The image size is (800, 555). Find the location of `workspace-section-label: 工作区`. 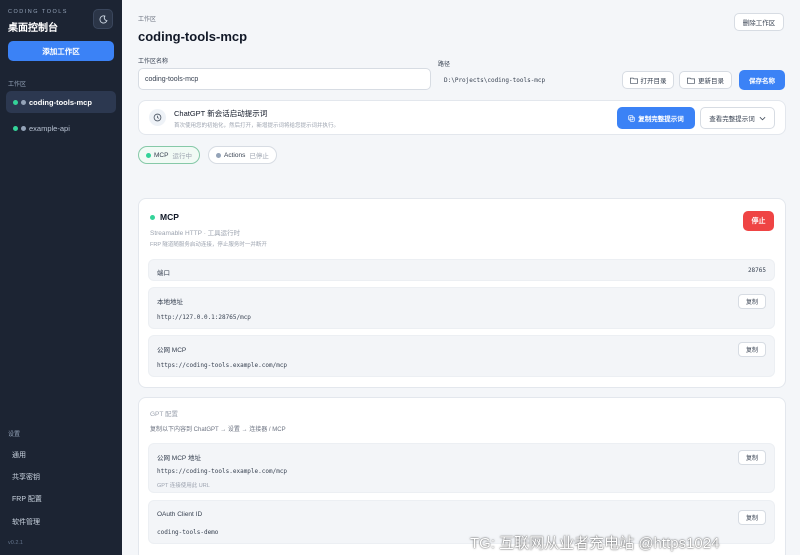

workspace-section-label: 工作区 is located at coordinates (17, 85).